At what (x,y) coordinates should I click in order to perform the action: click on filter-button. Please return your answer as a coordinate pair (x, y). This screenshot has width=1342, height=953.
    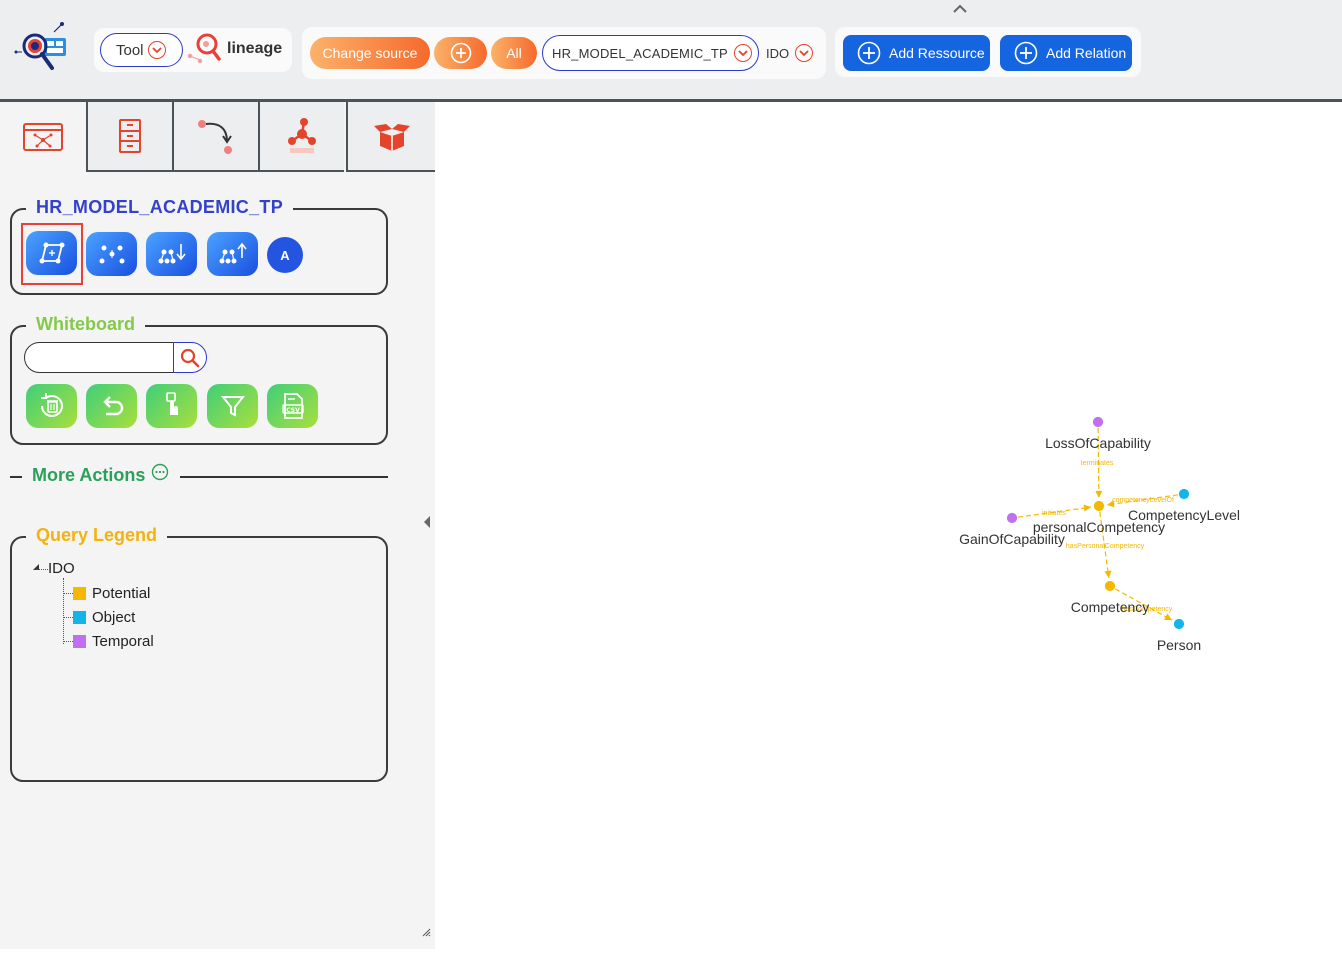
    Looking at the image, I should click on (232, 406).